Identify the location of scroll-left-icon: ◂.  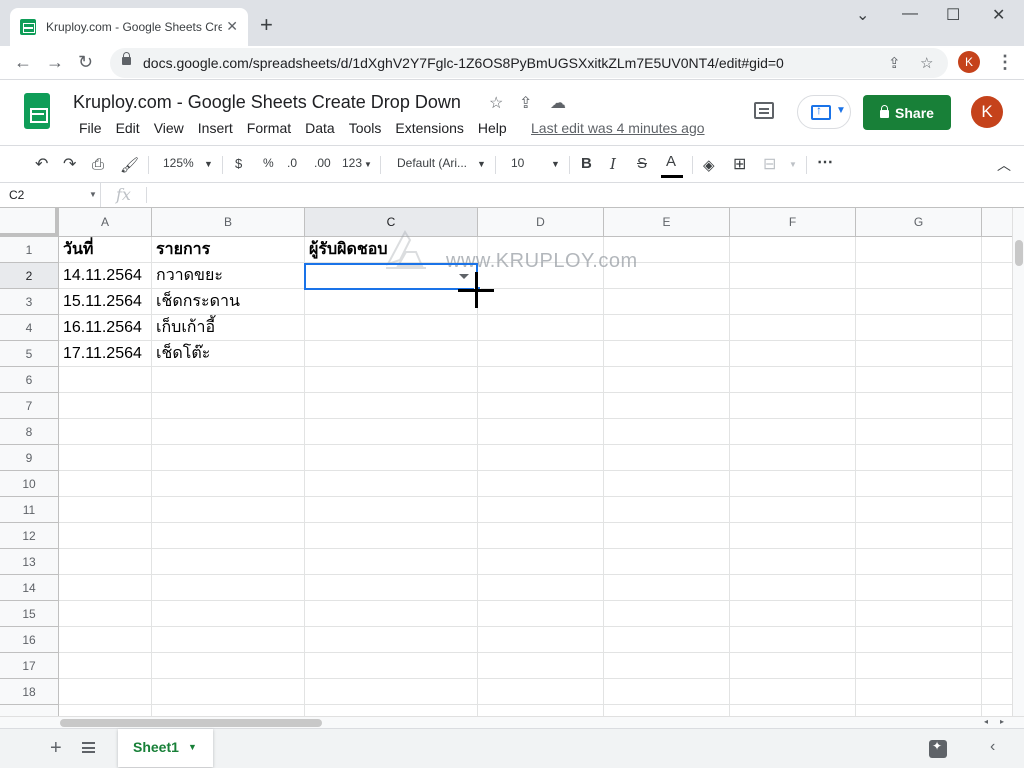
(986, 721).